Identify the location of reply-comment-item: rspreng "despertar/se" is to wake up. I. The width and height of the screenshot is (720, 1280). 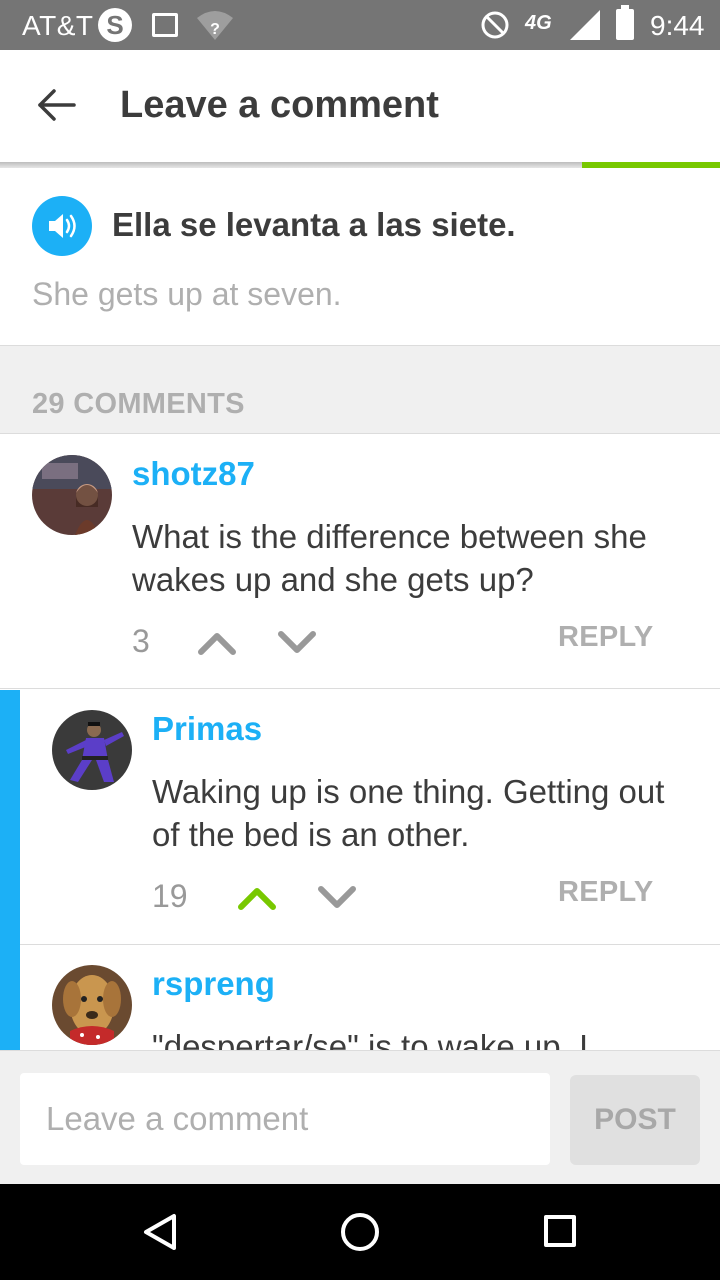
(360, 997).